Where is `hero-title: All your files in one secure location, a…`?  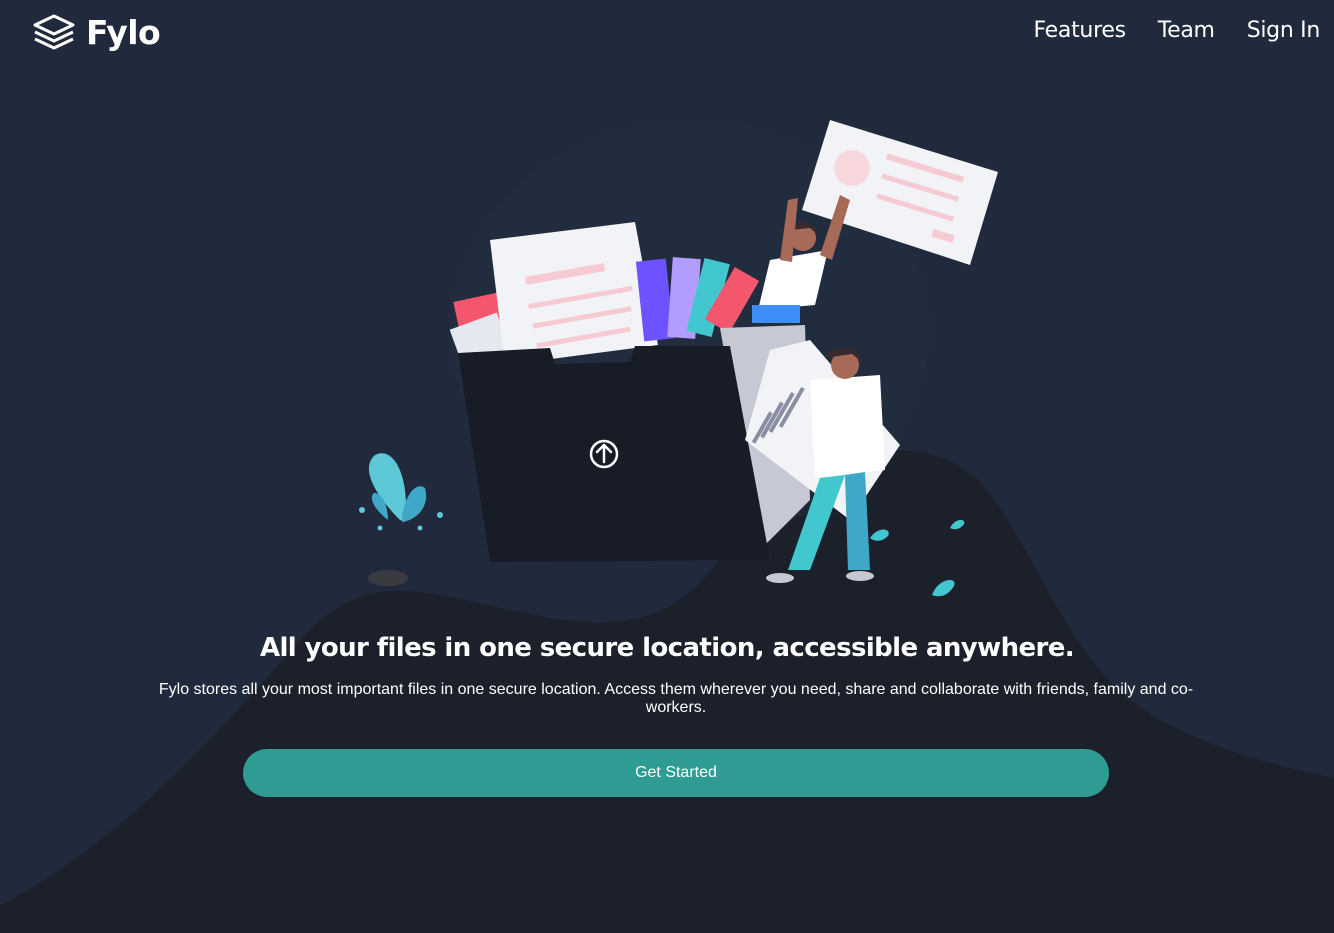
hero-title: All your files in one secure location, a… is located at coordinates (667, 648).